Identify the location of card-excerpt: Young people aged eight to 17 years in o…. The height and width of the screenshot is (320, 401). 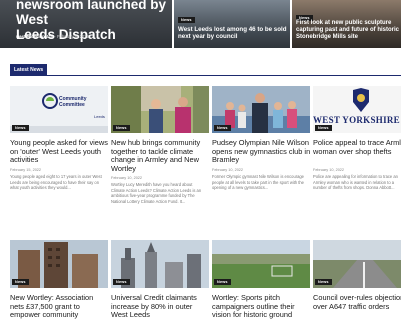
(56, 182).